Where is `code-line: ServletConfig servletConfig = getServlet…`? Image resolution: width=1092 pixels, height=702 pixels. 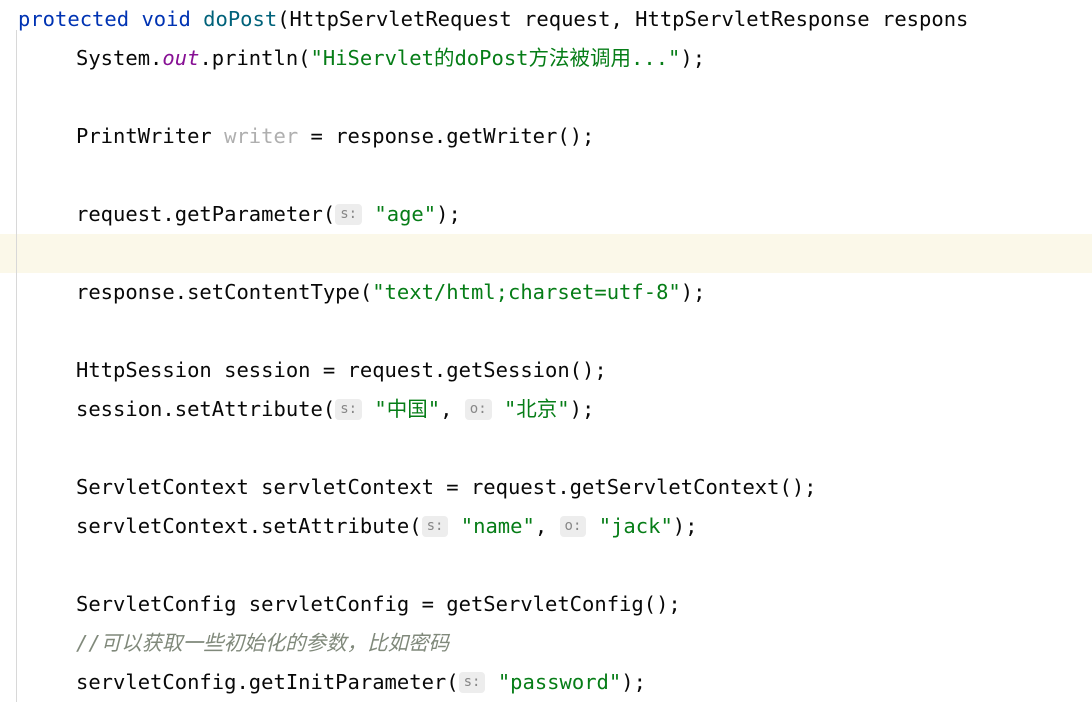 code-line: ServletConfig servletConfig = getServlet… is located at coordinates (546, 604).